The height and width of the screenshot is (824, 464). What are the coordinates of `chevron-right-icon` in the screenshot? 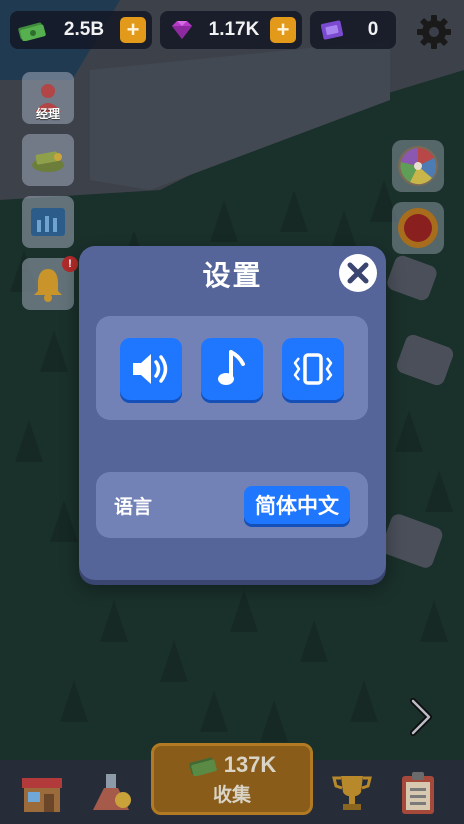 It's located at (421, 717).